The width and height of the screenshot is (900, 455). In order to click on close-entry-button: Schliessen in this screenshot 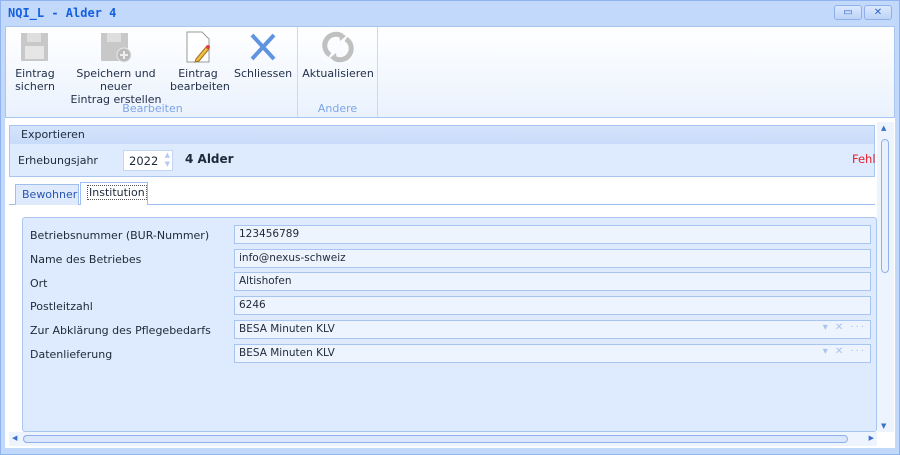, I will do `click(263, 55)`.